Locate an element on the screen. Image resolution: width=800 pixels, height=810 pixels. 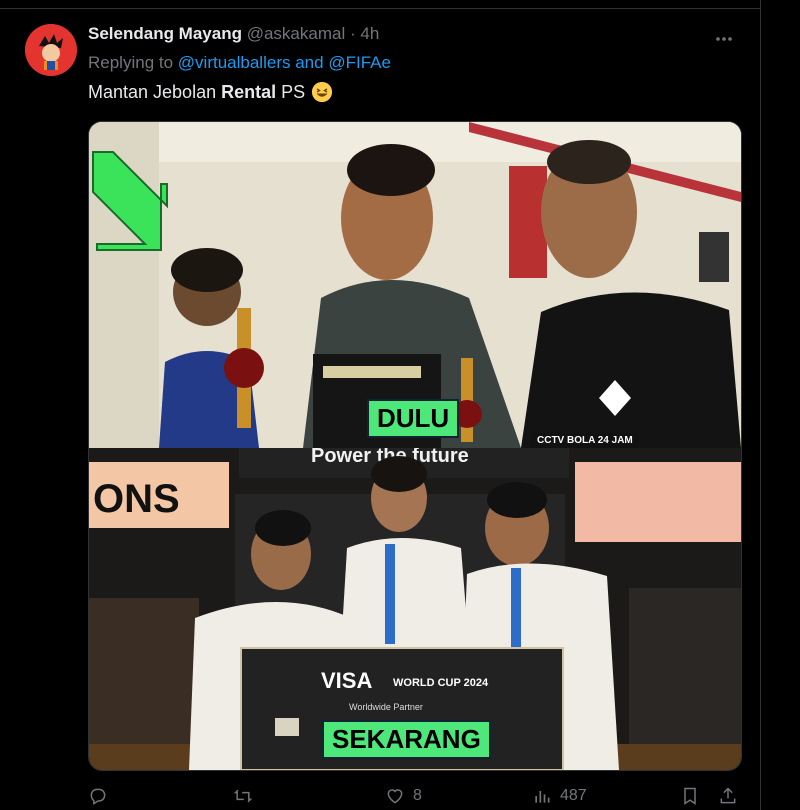
mention-link: @FIFAe is located at coordinates (359, 62).